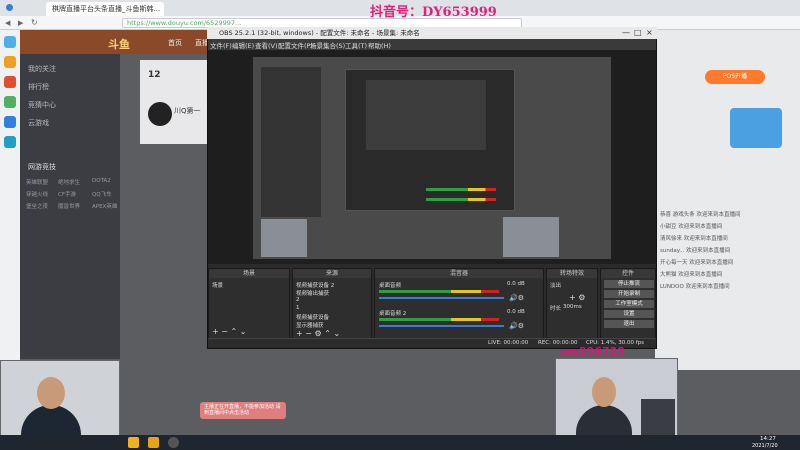  I want to click on mixer-track-name: 桌面音频 2, so click(393, 314).